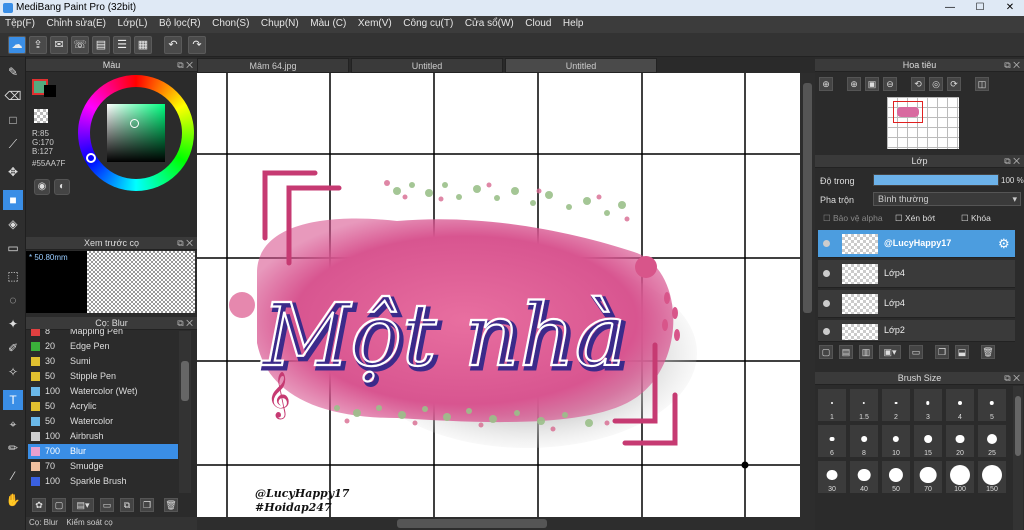 The width and height of the screenshot is (1024, 530). What do you see at coordinates (13, 400) in the screenshot?
I see `text-tool-icon: T` at bounding box center [13, 400].